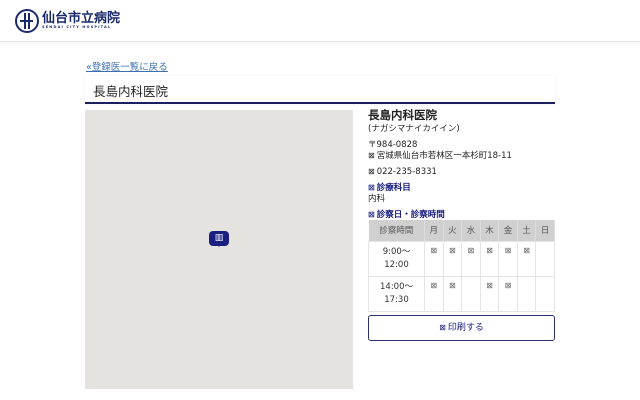  Describe the element at coordinates (490, 230) in the screenshot. I see `col-header: 木` at that location.